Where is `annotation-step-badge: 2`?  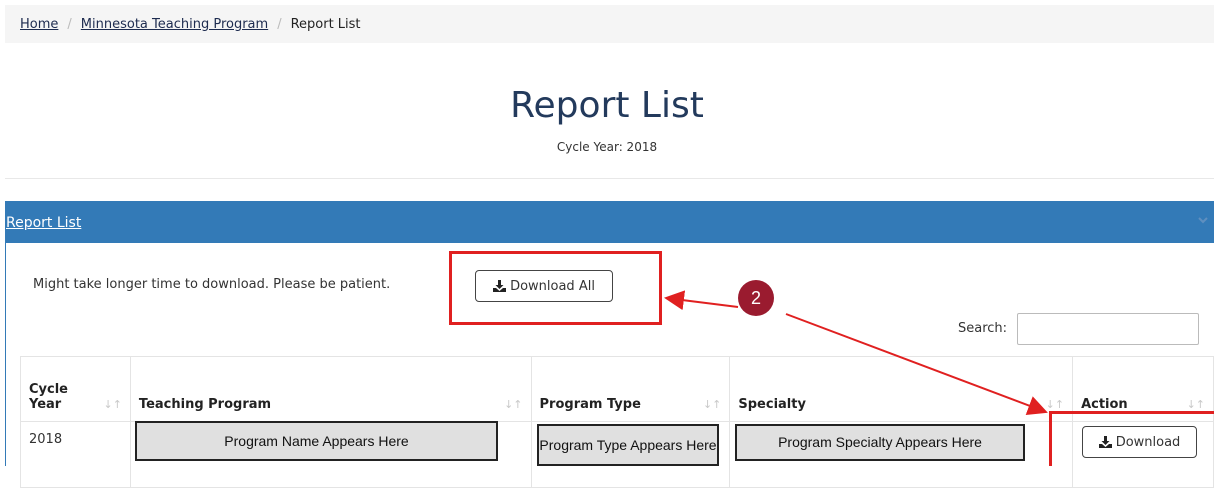
annotation-step-badge: 2 is located at coordinates (756, 298).